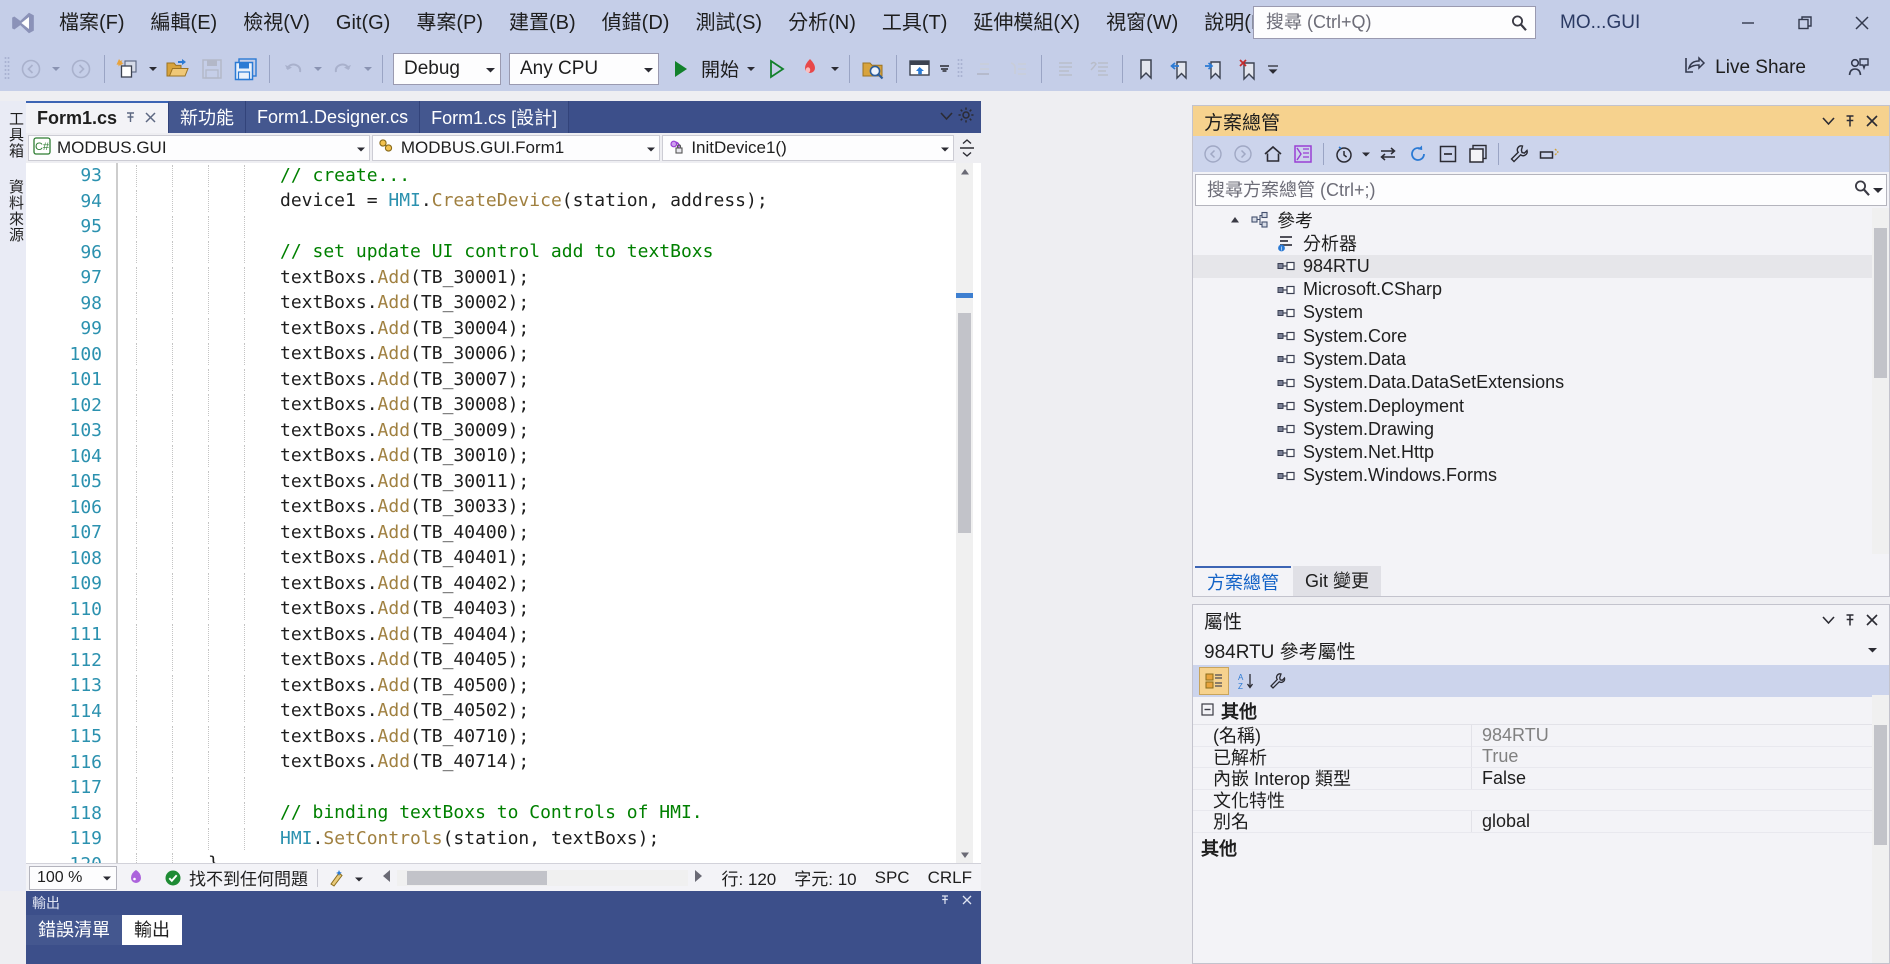 The width and height of the screenshot is (1890, 964). I want to click on navigate-forward-button, so click(81, 69).